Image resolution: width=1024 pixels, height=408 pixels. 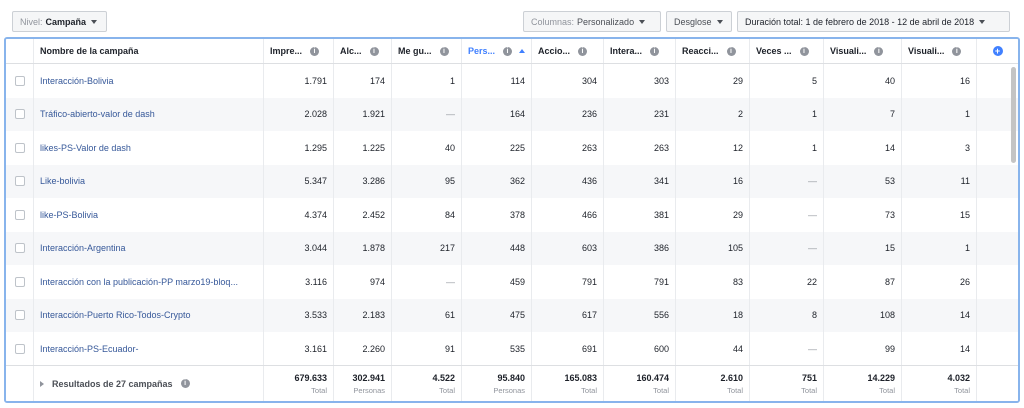 What do you see at coordinates (115, 315) in the screenshot?
I see `campaign-link: Interacción-Puerto Rico-Todos-Crypto` at bounding box center [115, 315].